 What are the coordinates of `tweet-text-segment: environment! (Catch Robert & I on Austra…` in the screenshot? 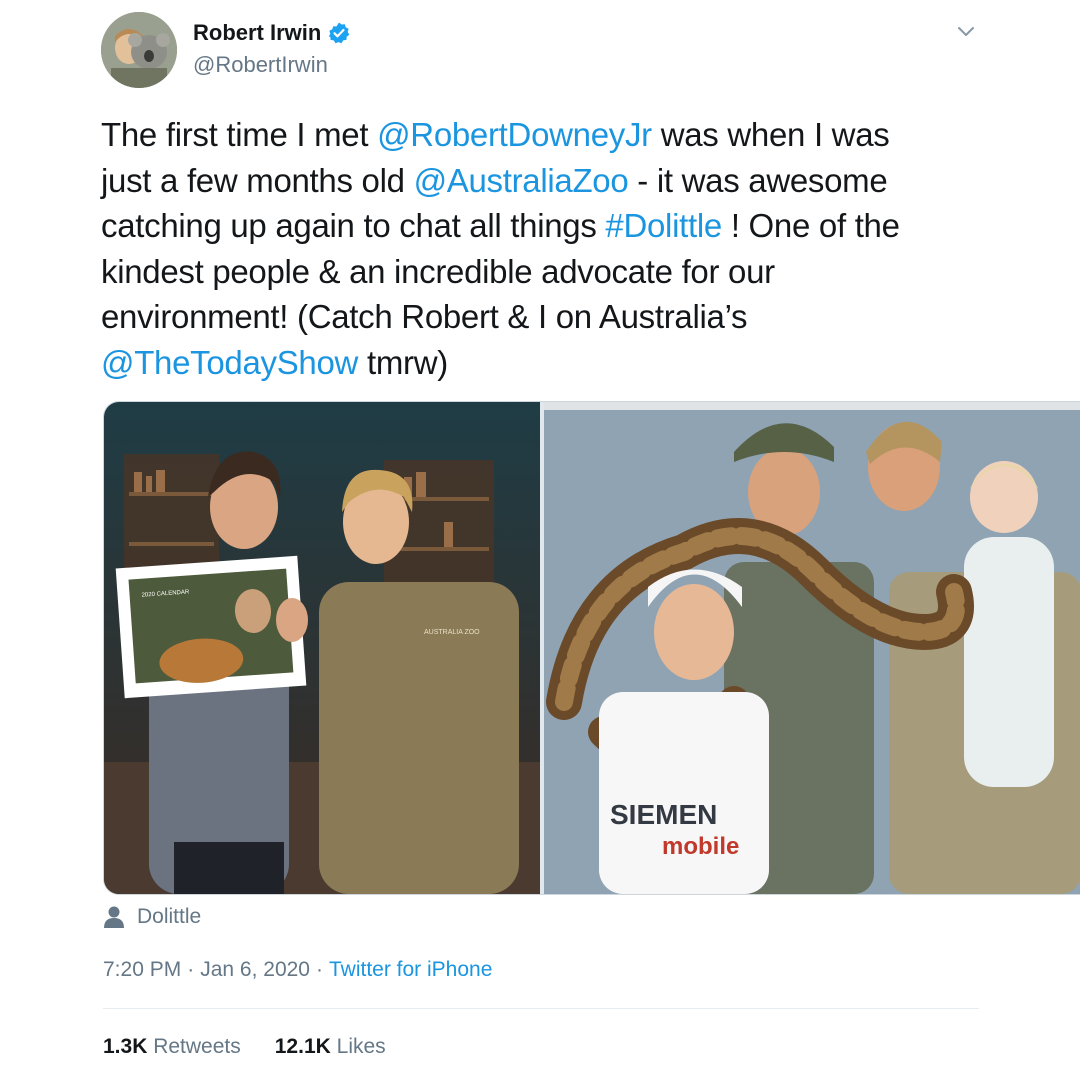 It's located at (424, 316).